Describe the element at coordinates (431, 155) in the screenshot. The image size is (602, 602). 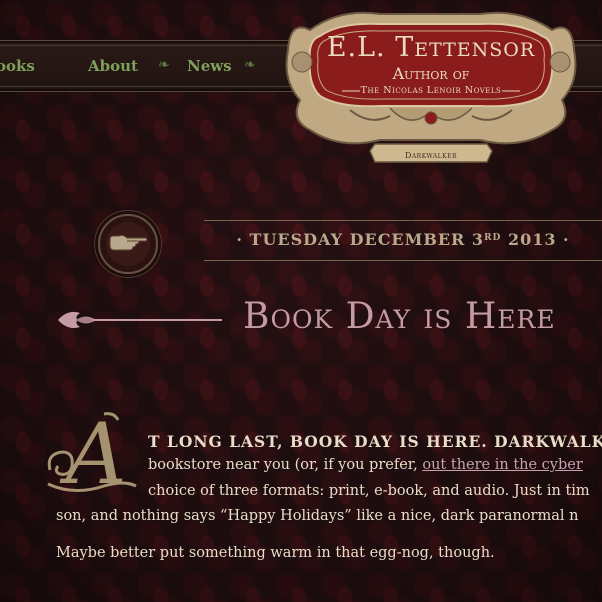
I see `ribbon-label: Darkwalker` at that location.